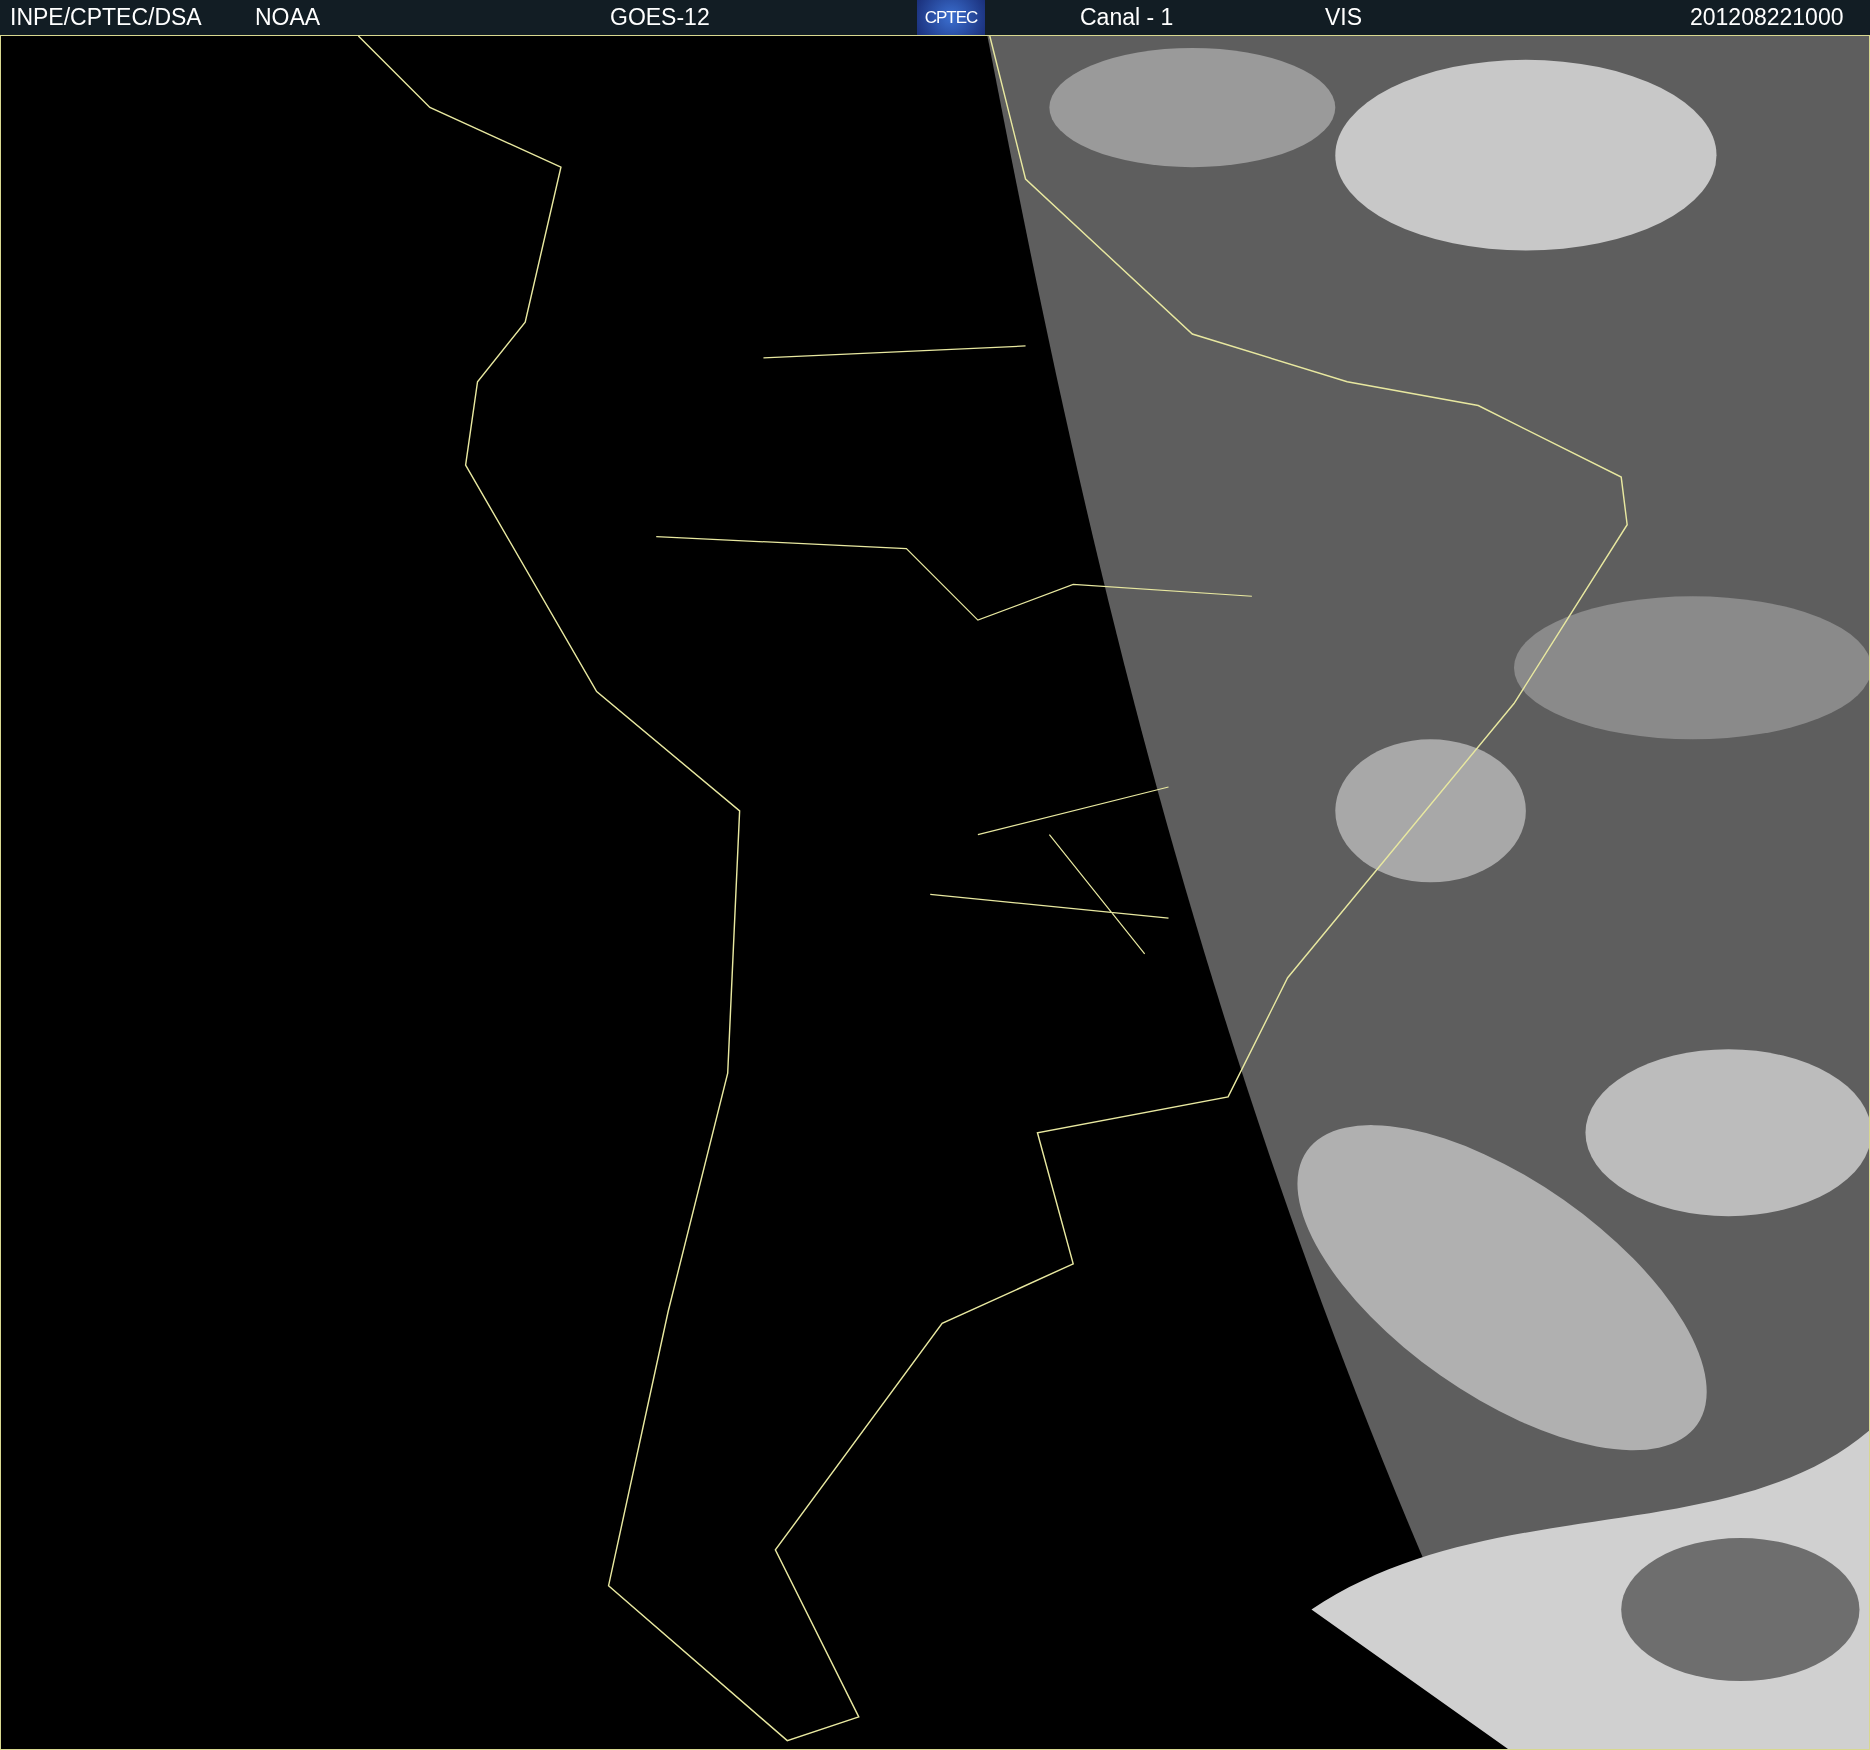 This screenshot has height=1750, width=1870. Describe the element at coordinates (660, 17) in the screenshot. I see `satellite-label: GOES-12` at that location.